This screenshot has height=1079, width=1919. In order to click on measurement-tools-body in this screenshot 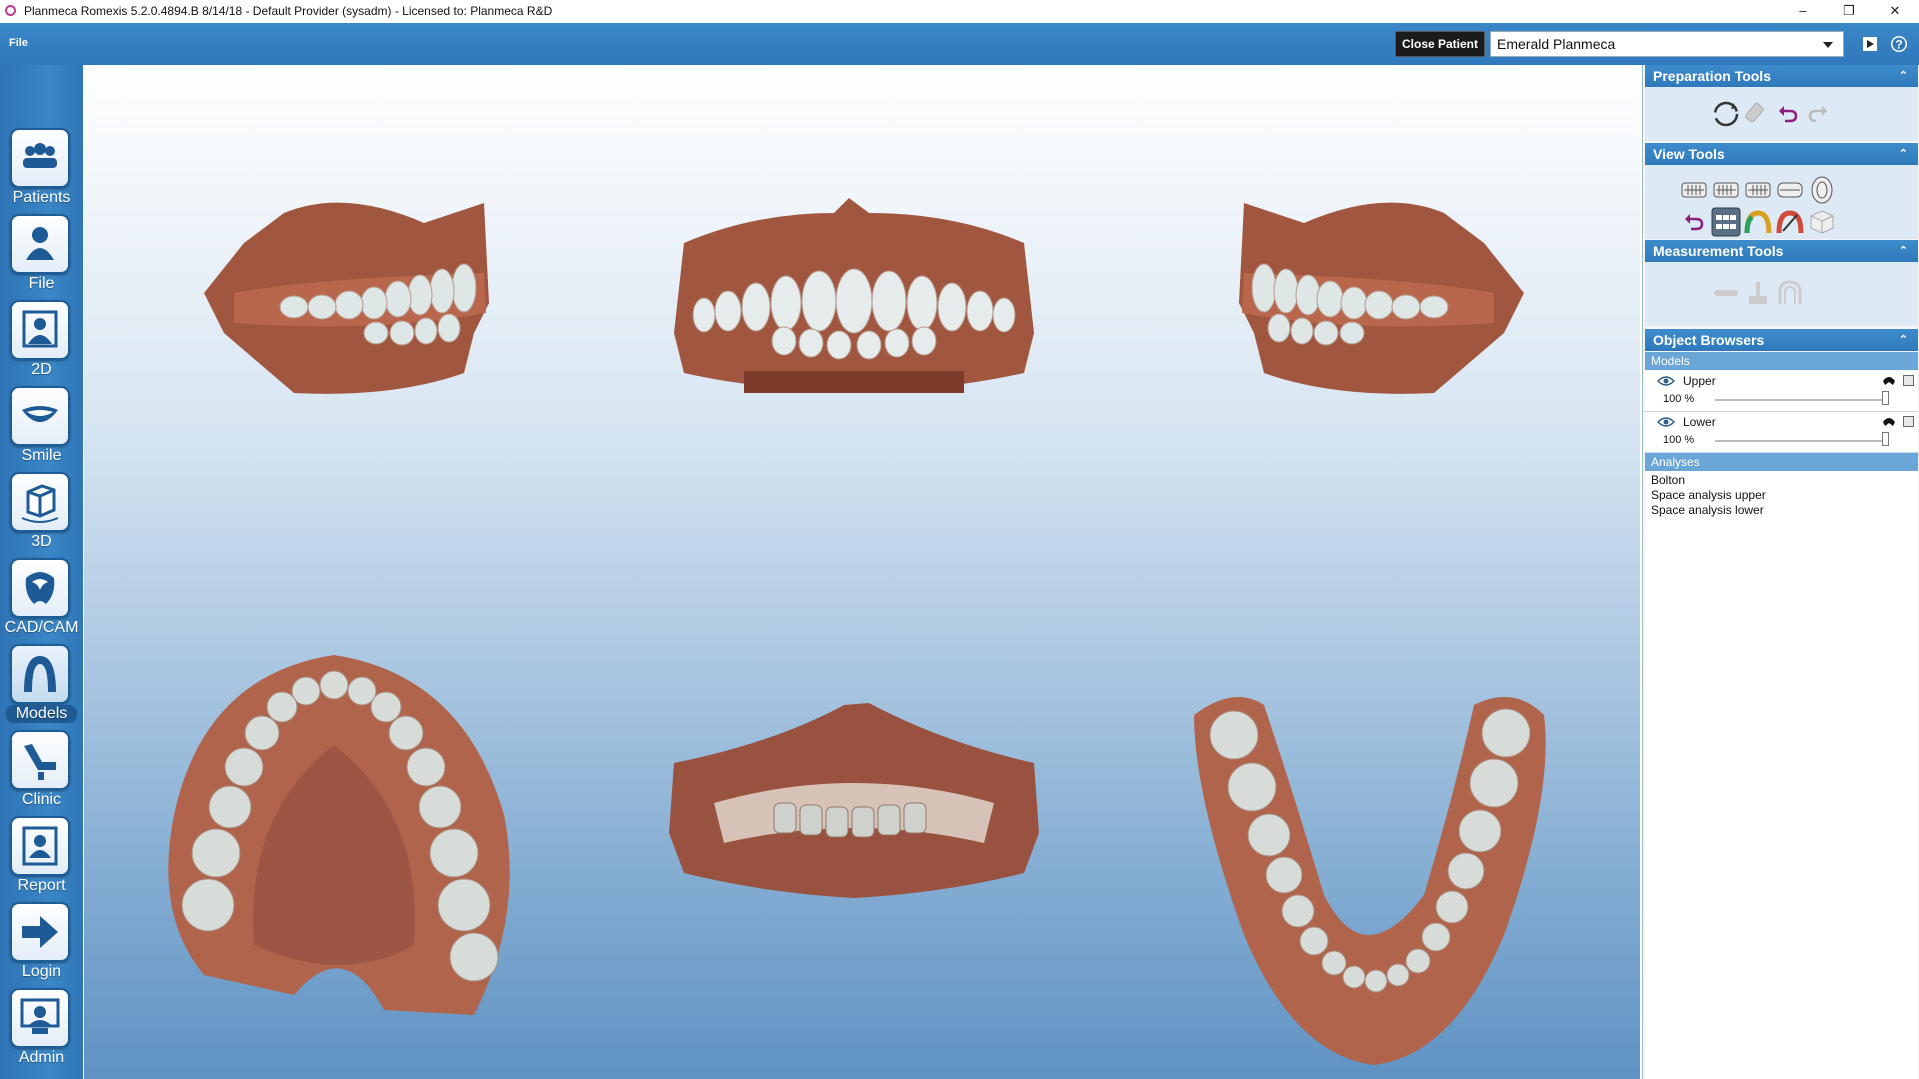, I will do `click(1781, 294)`.